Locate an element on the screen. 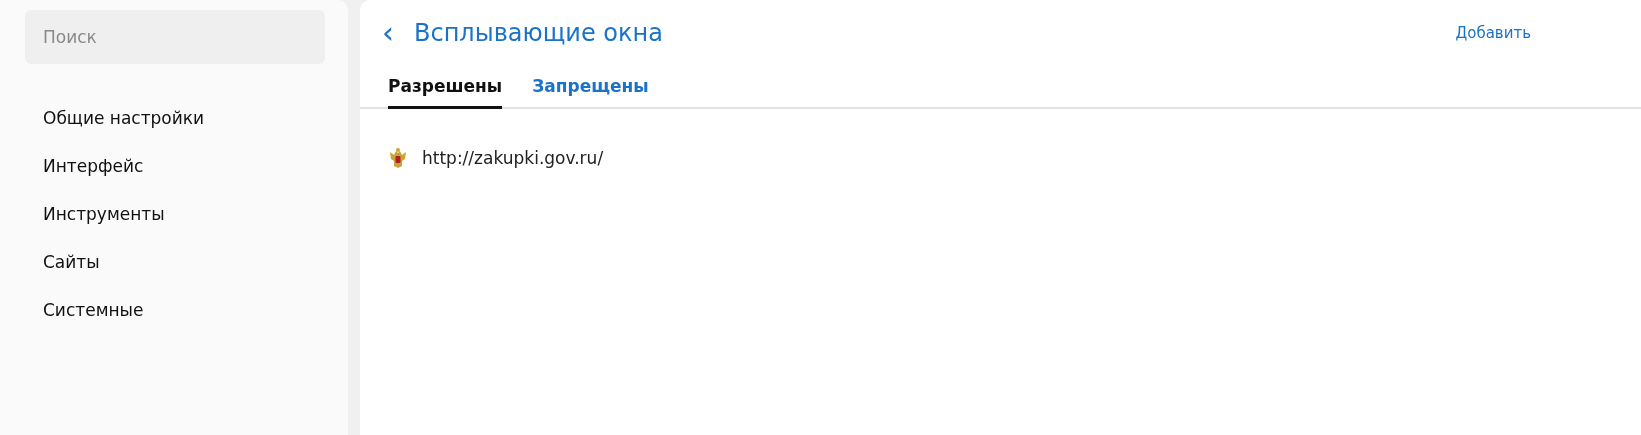 Image resolution: width=1641 pixels, height=435 pixels. search-field: Поиск is located at coordinates (175, 37).